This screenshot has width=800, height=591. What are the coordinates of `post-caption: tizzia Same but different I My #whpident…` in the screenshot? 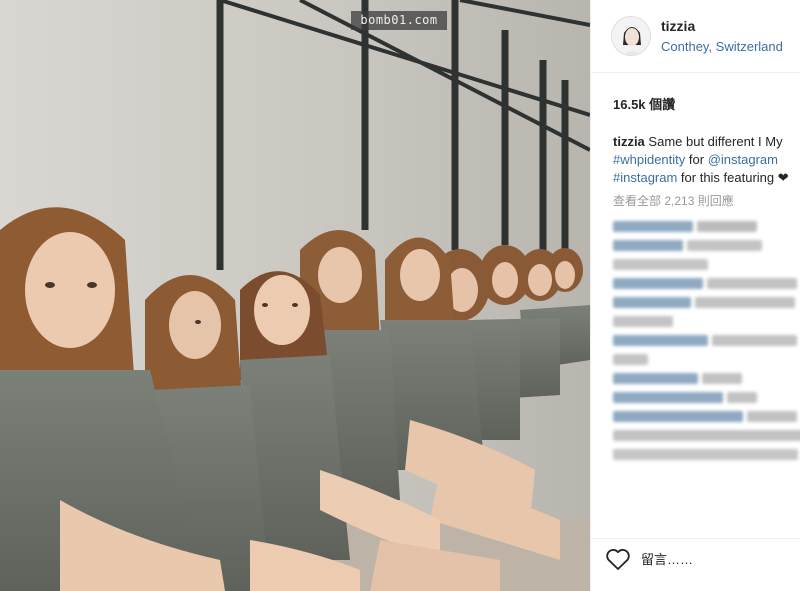 It's located at (706, 160).